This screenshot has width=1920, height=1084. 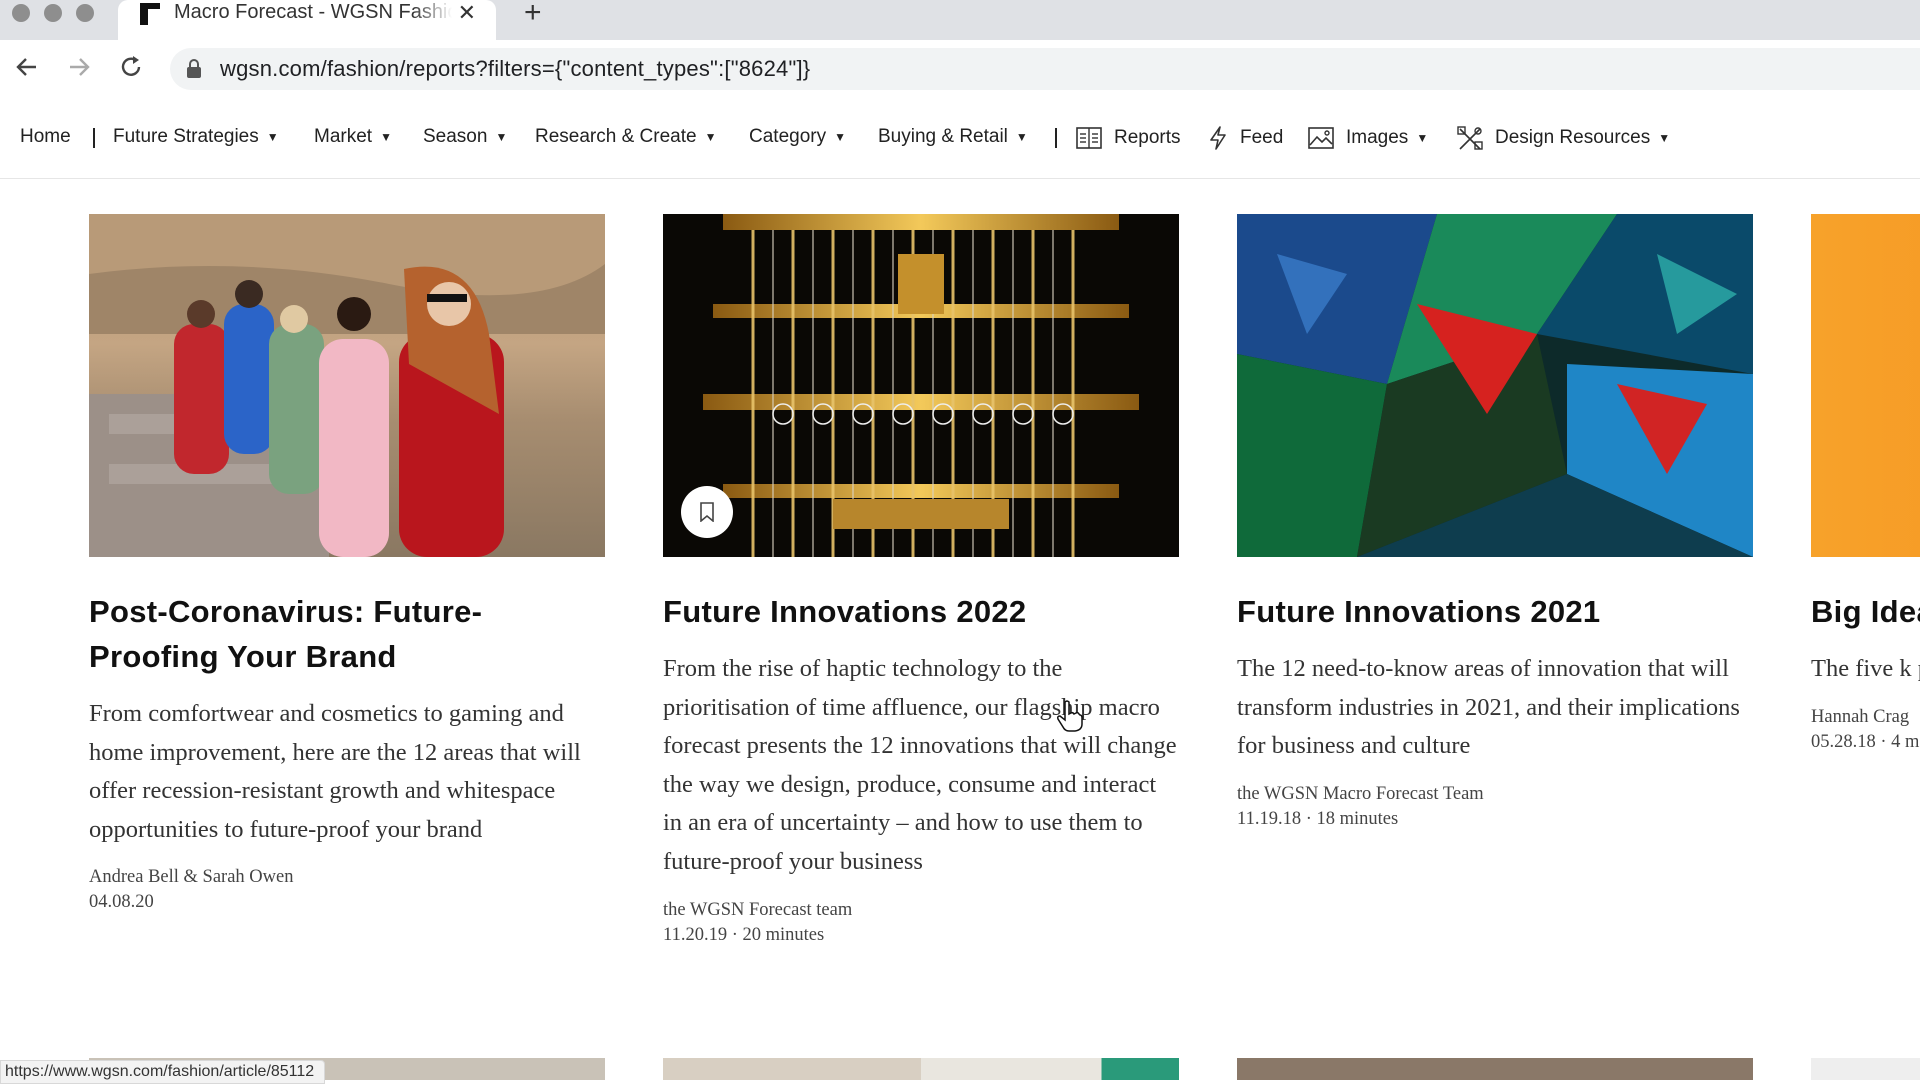 What do you see at coordinates (1218, 138) in the screenshot?
I see `lightning-icon` at bounding box center [1218, 138].